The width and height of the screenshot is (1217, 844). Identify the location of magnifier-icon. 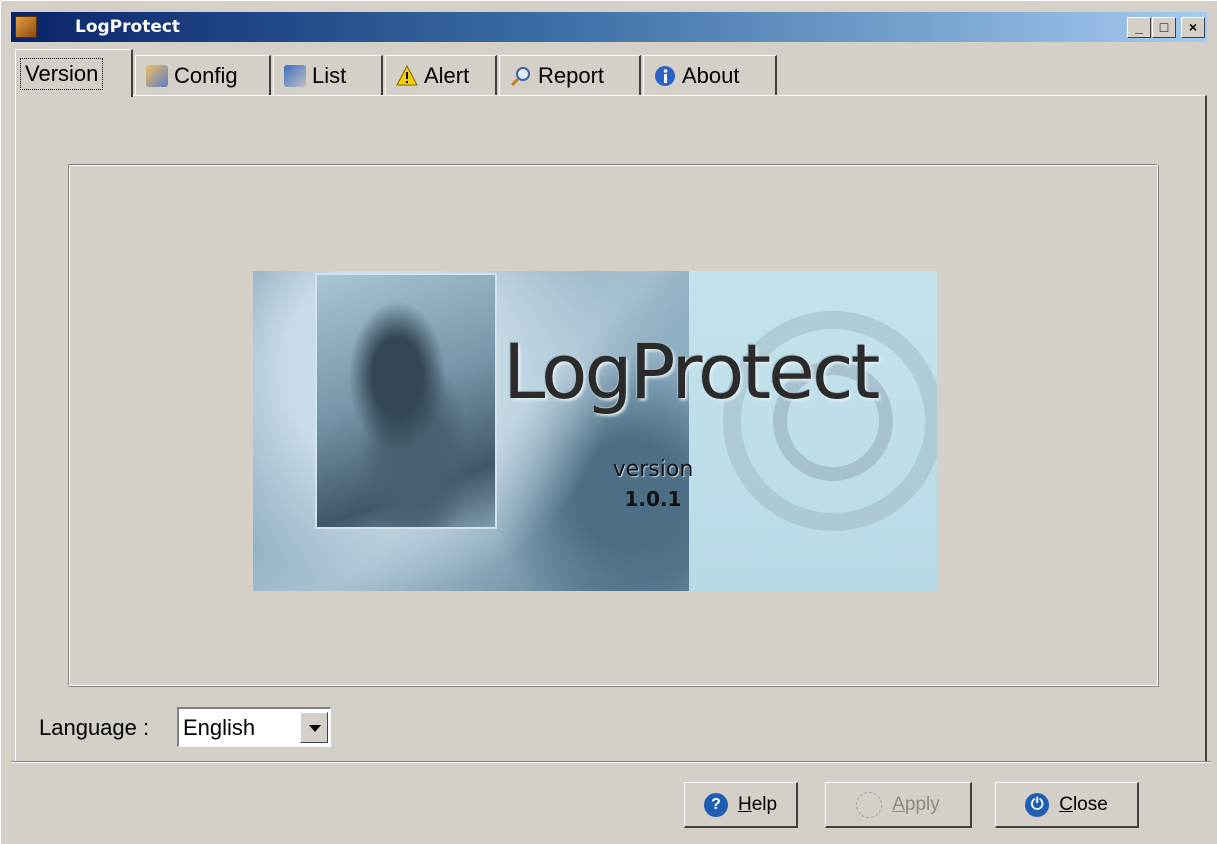
(521, 76).